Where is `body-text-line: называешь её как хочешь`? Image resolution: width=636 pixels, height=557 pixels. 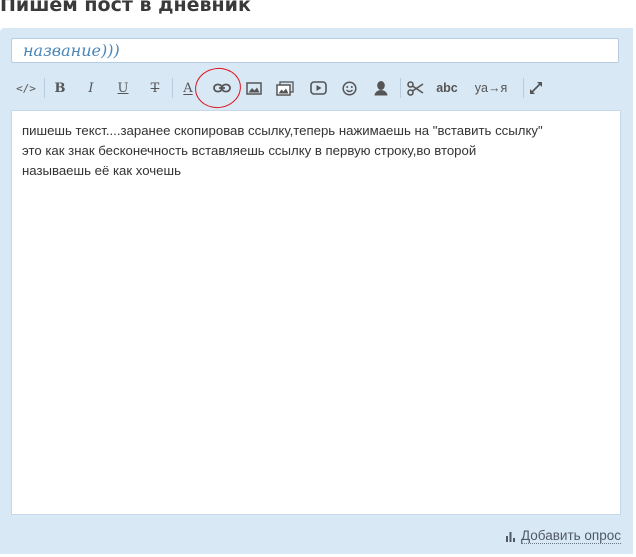 body-text-line: называешь её как хочешь is located at coordinates (101, 170).